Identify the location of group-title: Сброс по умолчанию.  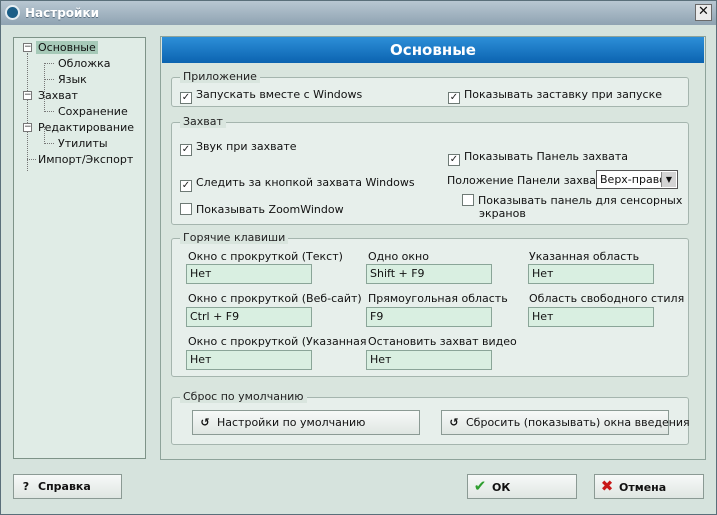
(243, 396).